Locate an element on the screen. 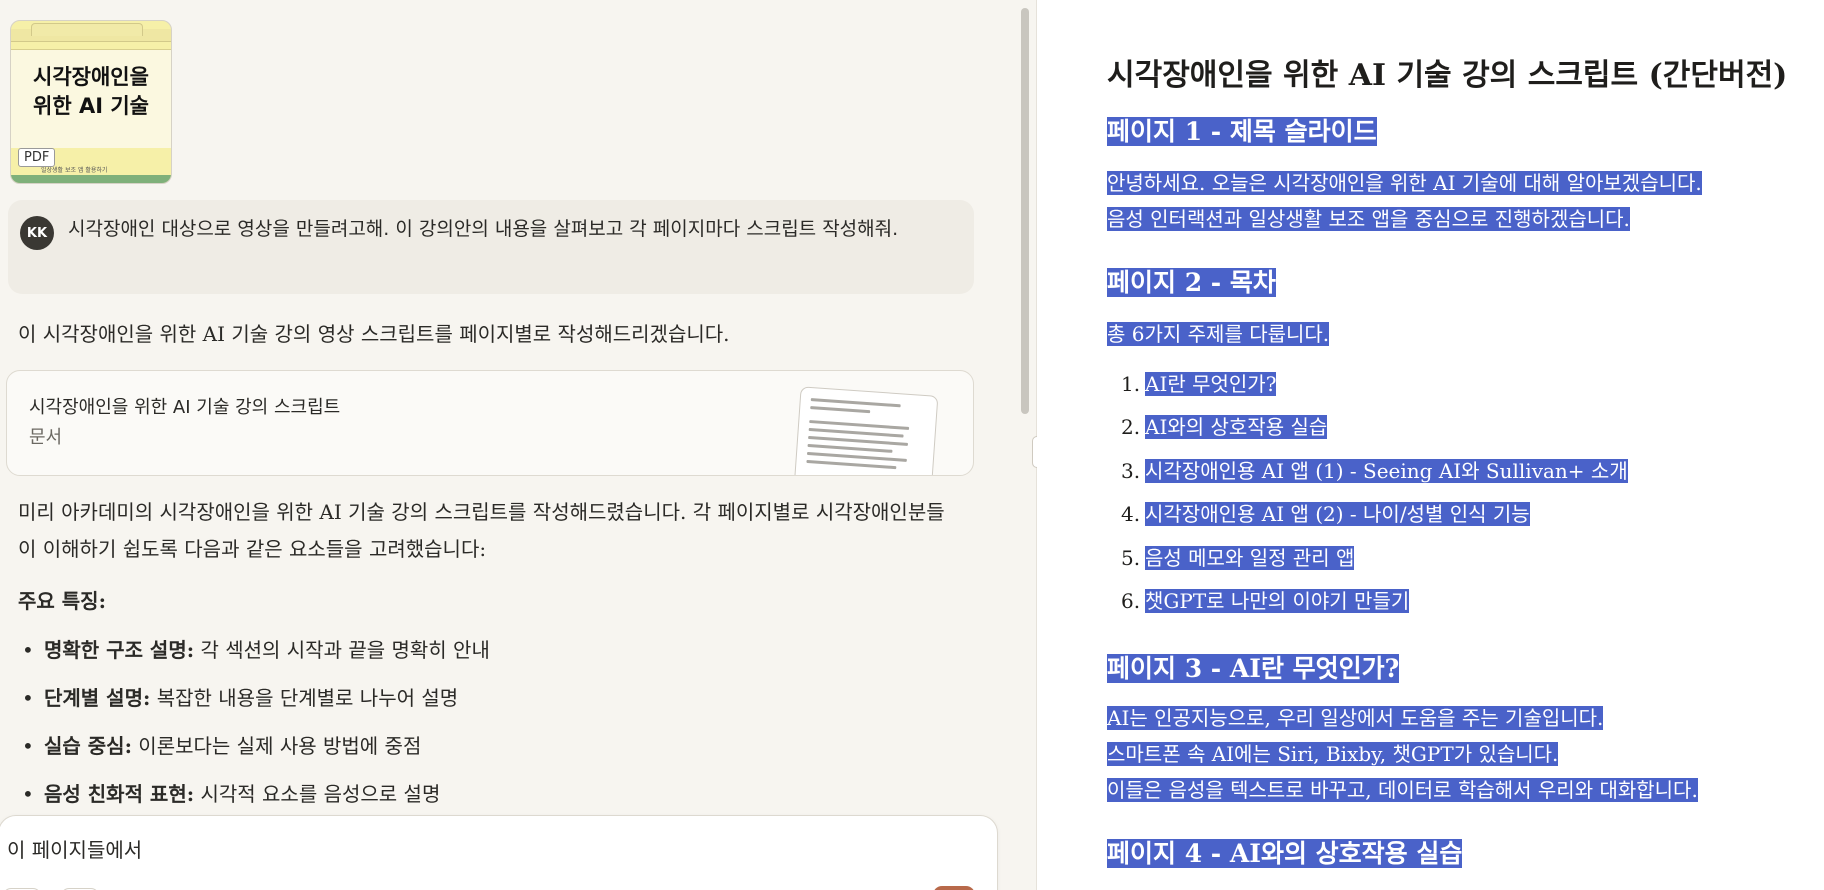 Image resolution: width=1824 pixels, height=890 pixels. page3-line3: 이들은 음성을 텍스트로 바꾸고, 데이터로 학습해서 우리와 대화합니다. is located at coordinates (1402, 790).